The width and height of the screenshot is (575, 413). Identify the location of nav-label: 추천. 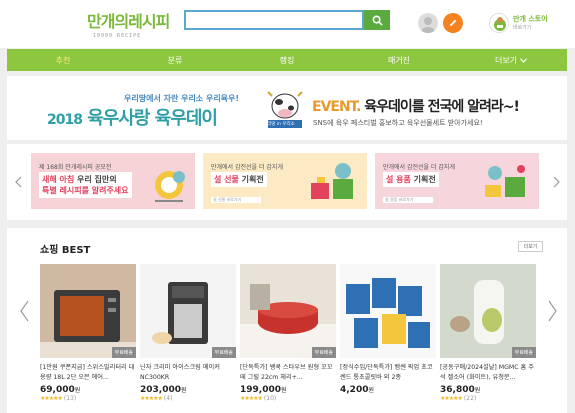
(63, 60).